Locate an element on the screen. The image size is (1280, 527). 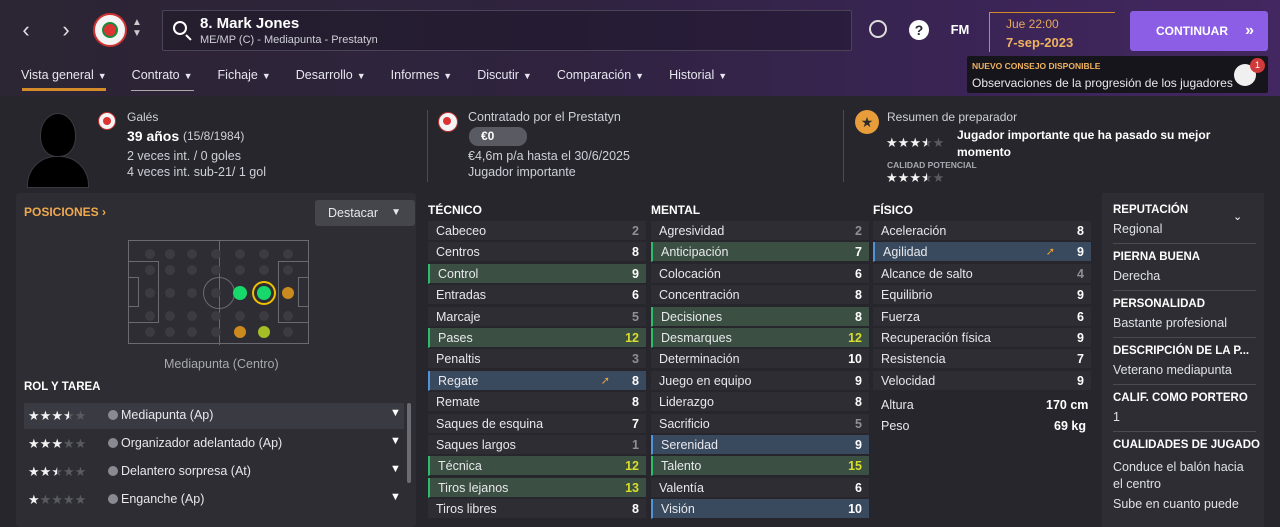
attribute-row: Determinación 10 is located at coordinates (760, 359).